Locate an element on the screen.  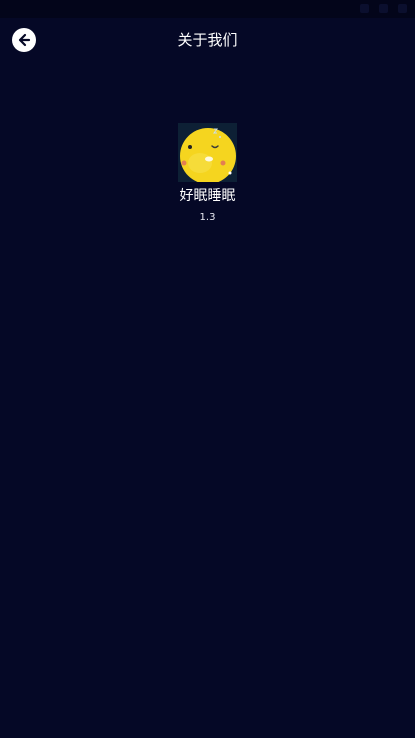
status-icons is located at coordinates (383, 8).